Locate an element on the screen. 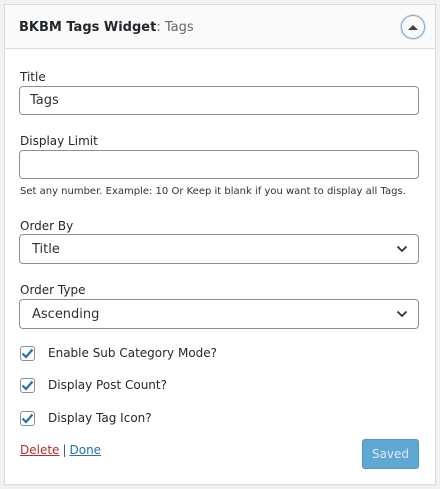  title-label: Title is located at coordinates (33, 77).